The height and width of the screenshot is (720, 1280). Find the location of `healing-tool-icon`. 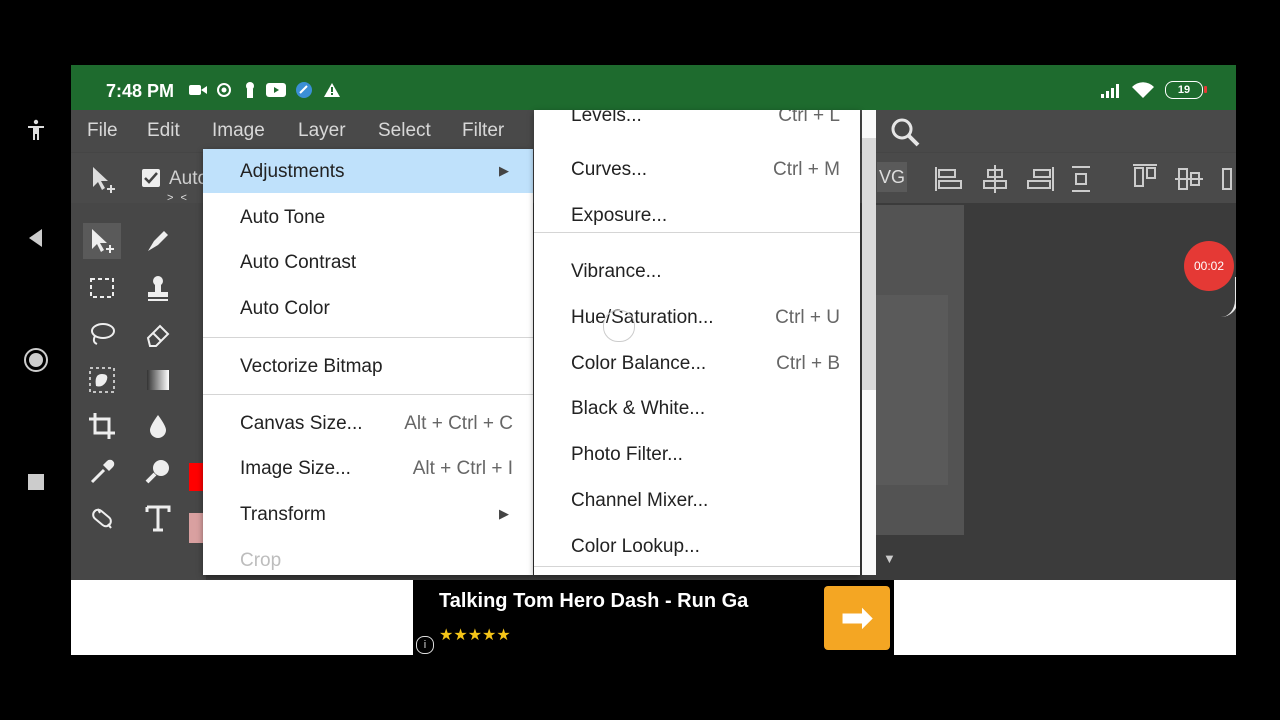

healing-tool-icon is located at coordinates (102, 518).